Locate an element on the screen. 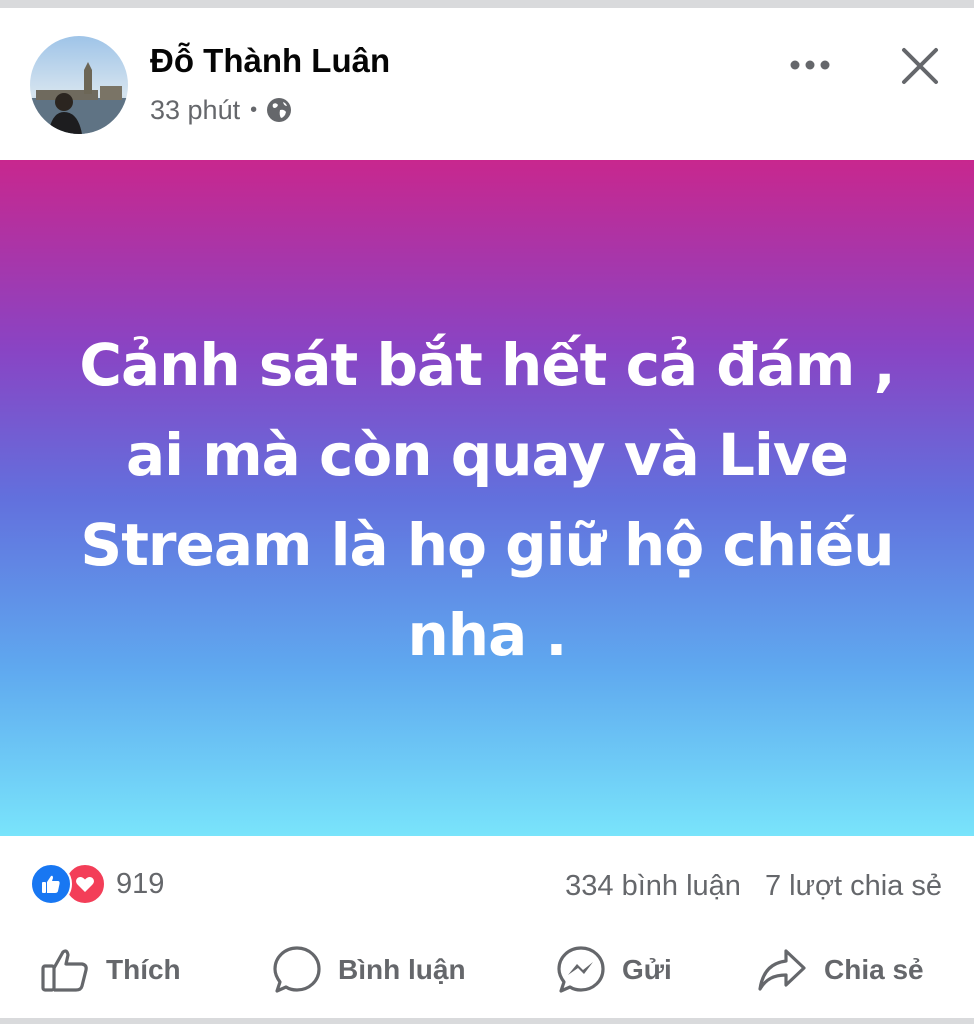 The width and height of the screenshot is (974, 1024). share-count: 7 lượt chia sẻ is located at coordinates (853, 886).